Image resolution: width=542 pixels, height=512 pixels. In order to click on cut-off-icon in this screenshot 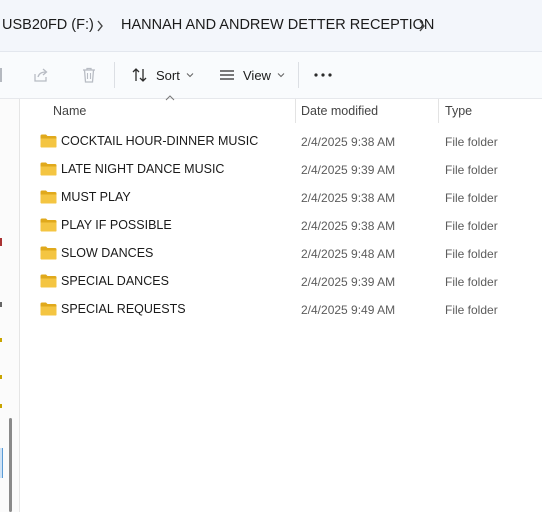, I will do `click(1, 75)`.